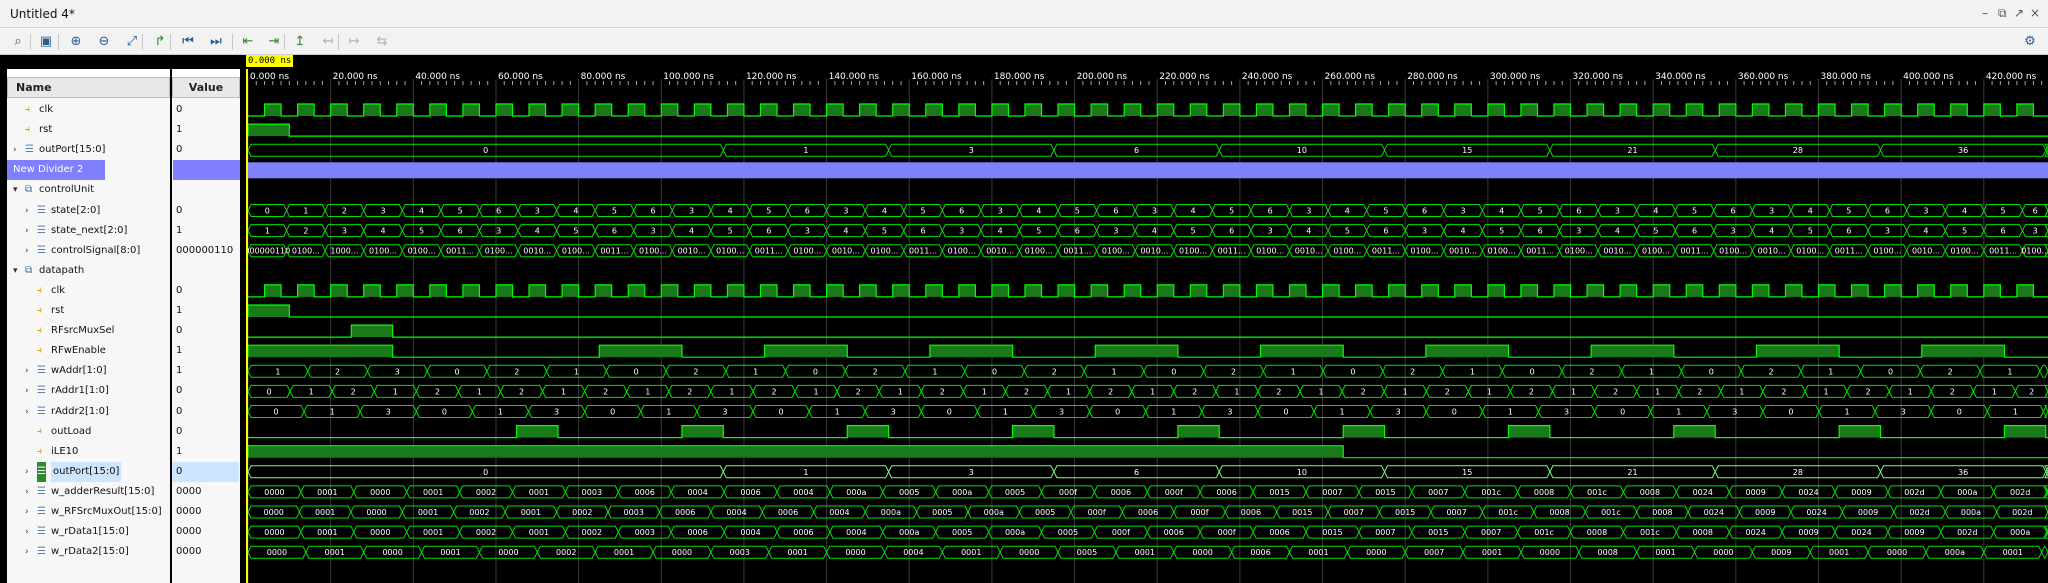  Describe the element at coordinates (893, 412) in the screenshot. I see `wave-raddr2-1-0-label: 3` at that location.